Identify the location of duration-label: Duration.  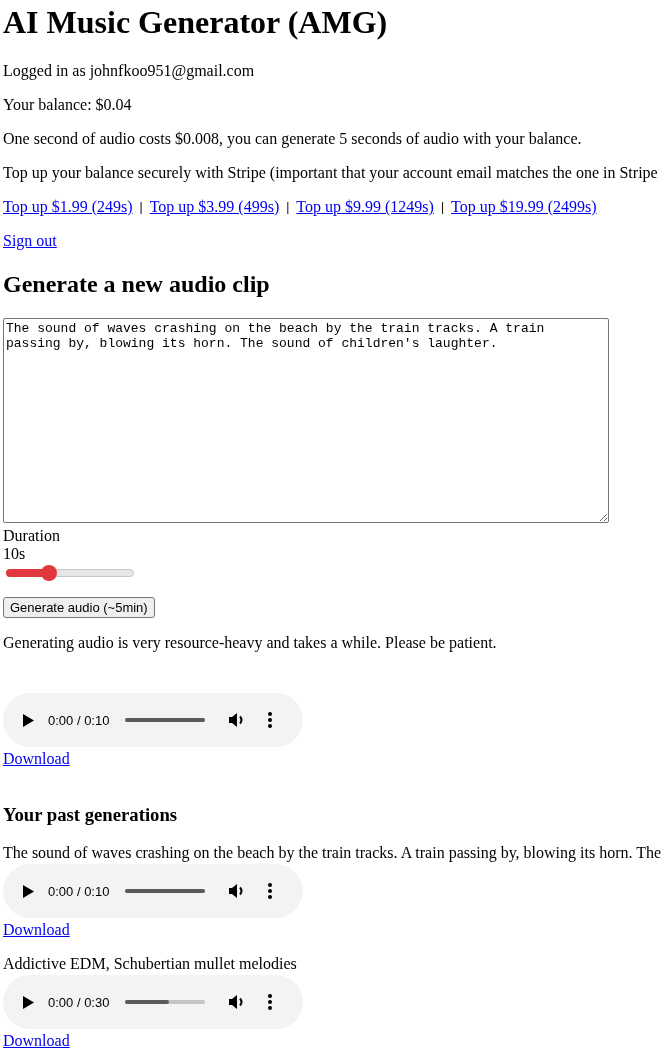
(32, 536).